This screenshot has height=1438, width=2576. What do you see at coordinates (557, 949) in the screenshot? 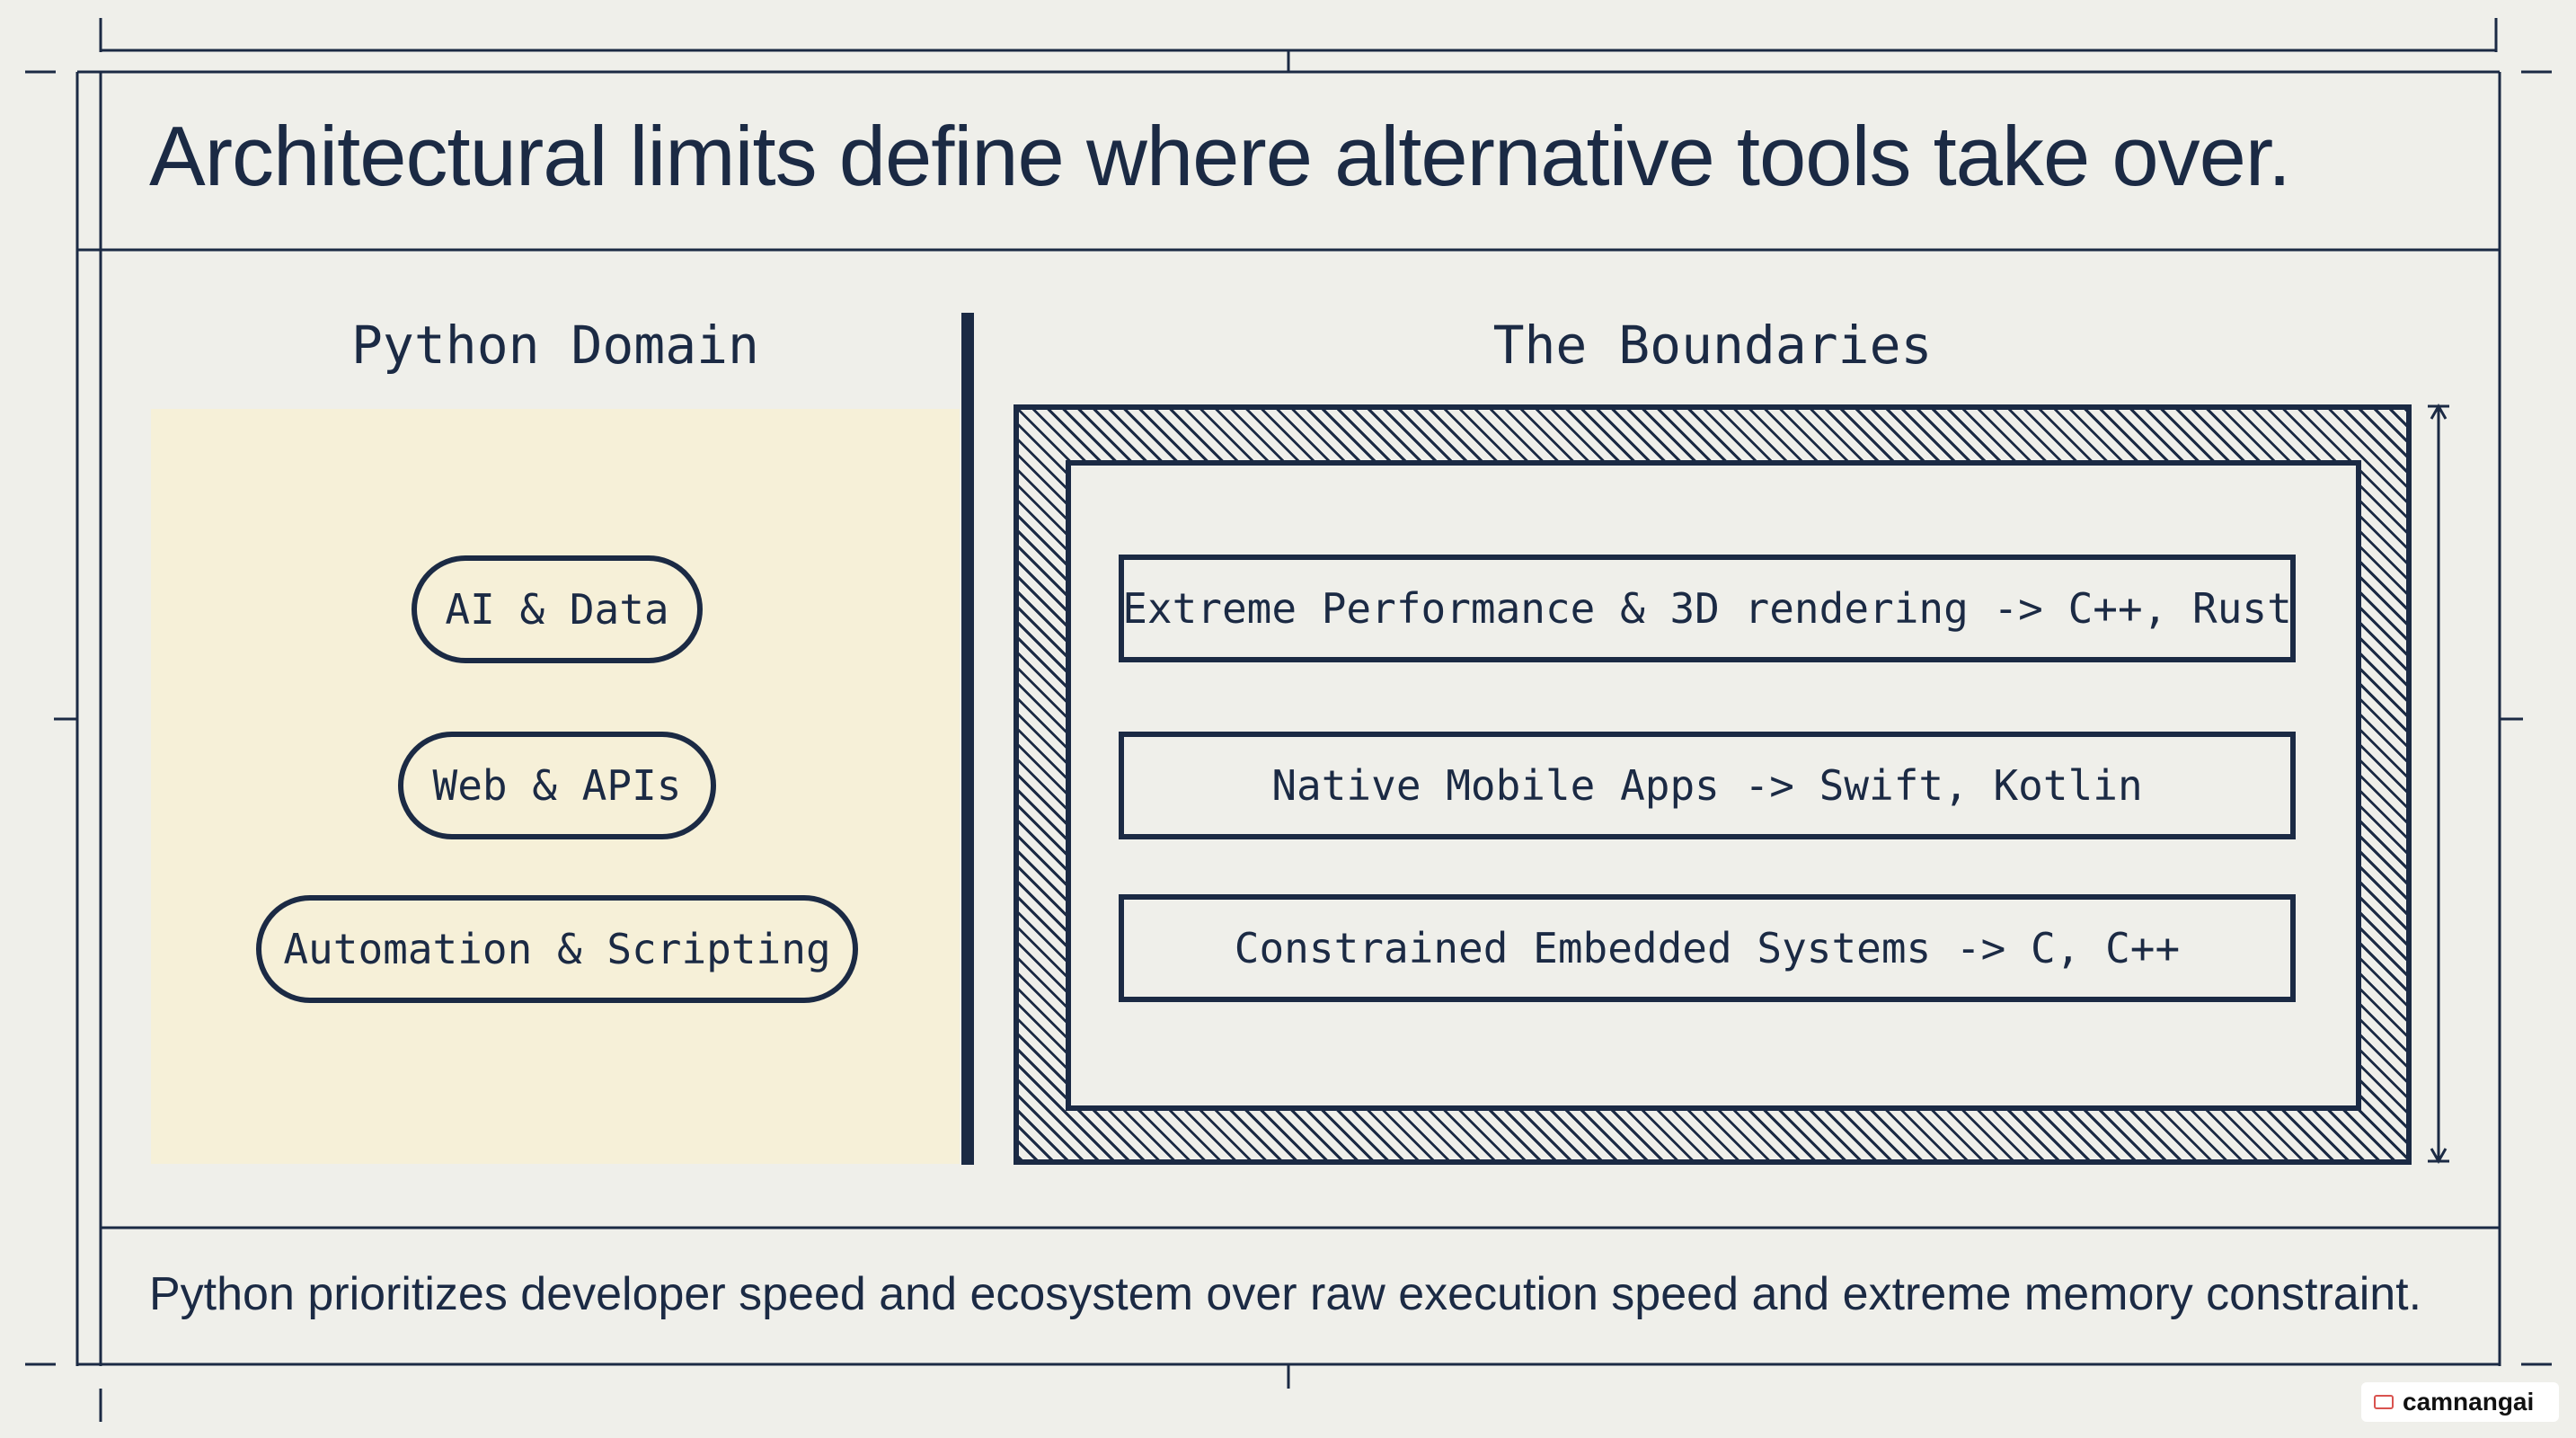
I see `pill-automation-scripting: Automation & Scripting` at bounding box center [557, 949].